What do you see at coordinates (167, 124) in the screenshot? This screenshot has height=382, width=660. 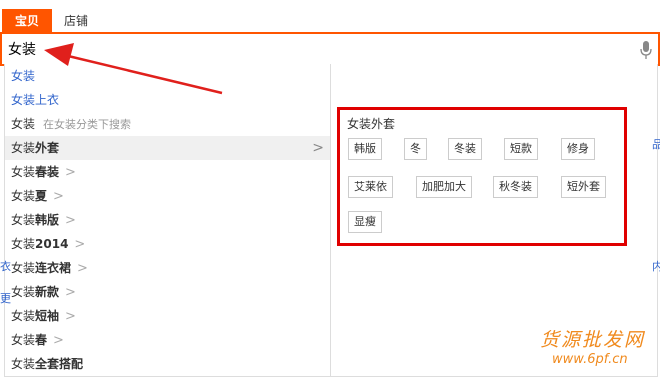 I see `suggestion-item-category: 女装 在女装分类下搜索` at bounding box center [167, 124].